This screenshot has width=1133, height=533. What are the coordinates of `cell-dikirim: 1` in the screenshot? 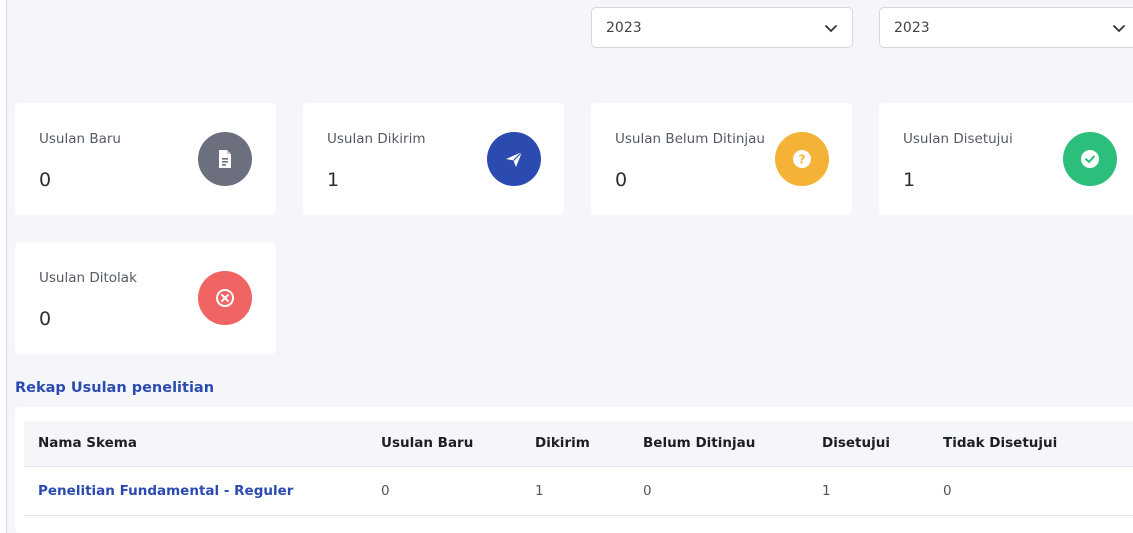 It's located at (589, 491).